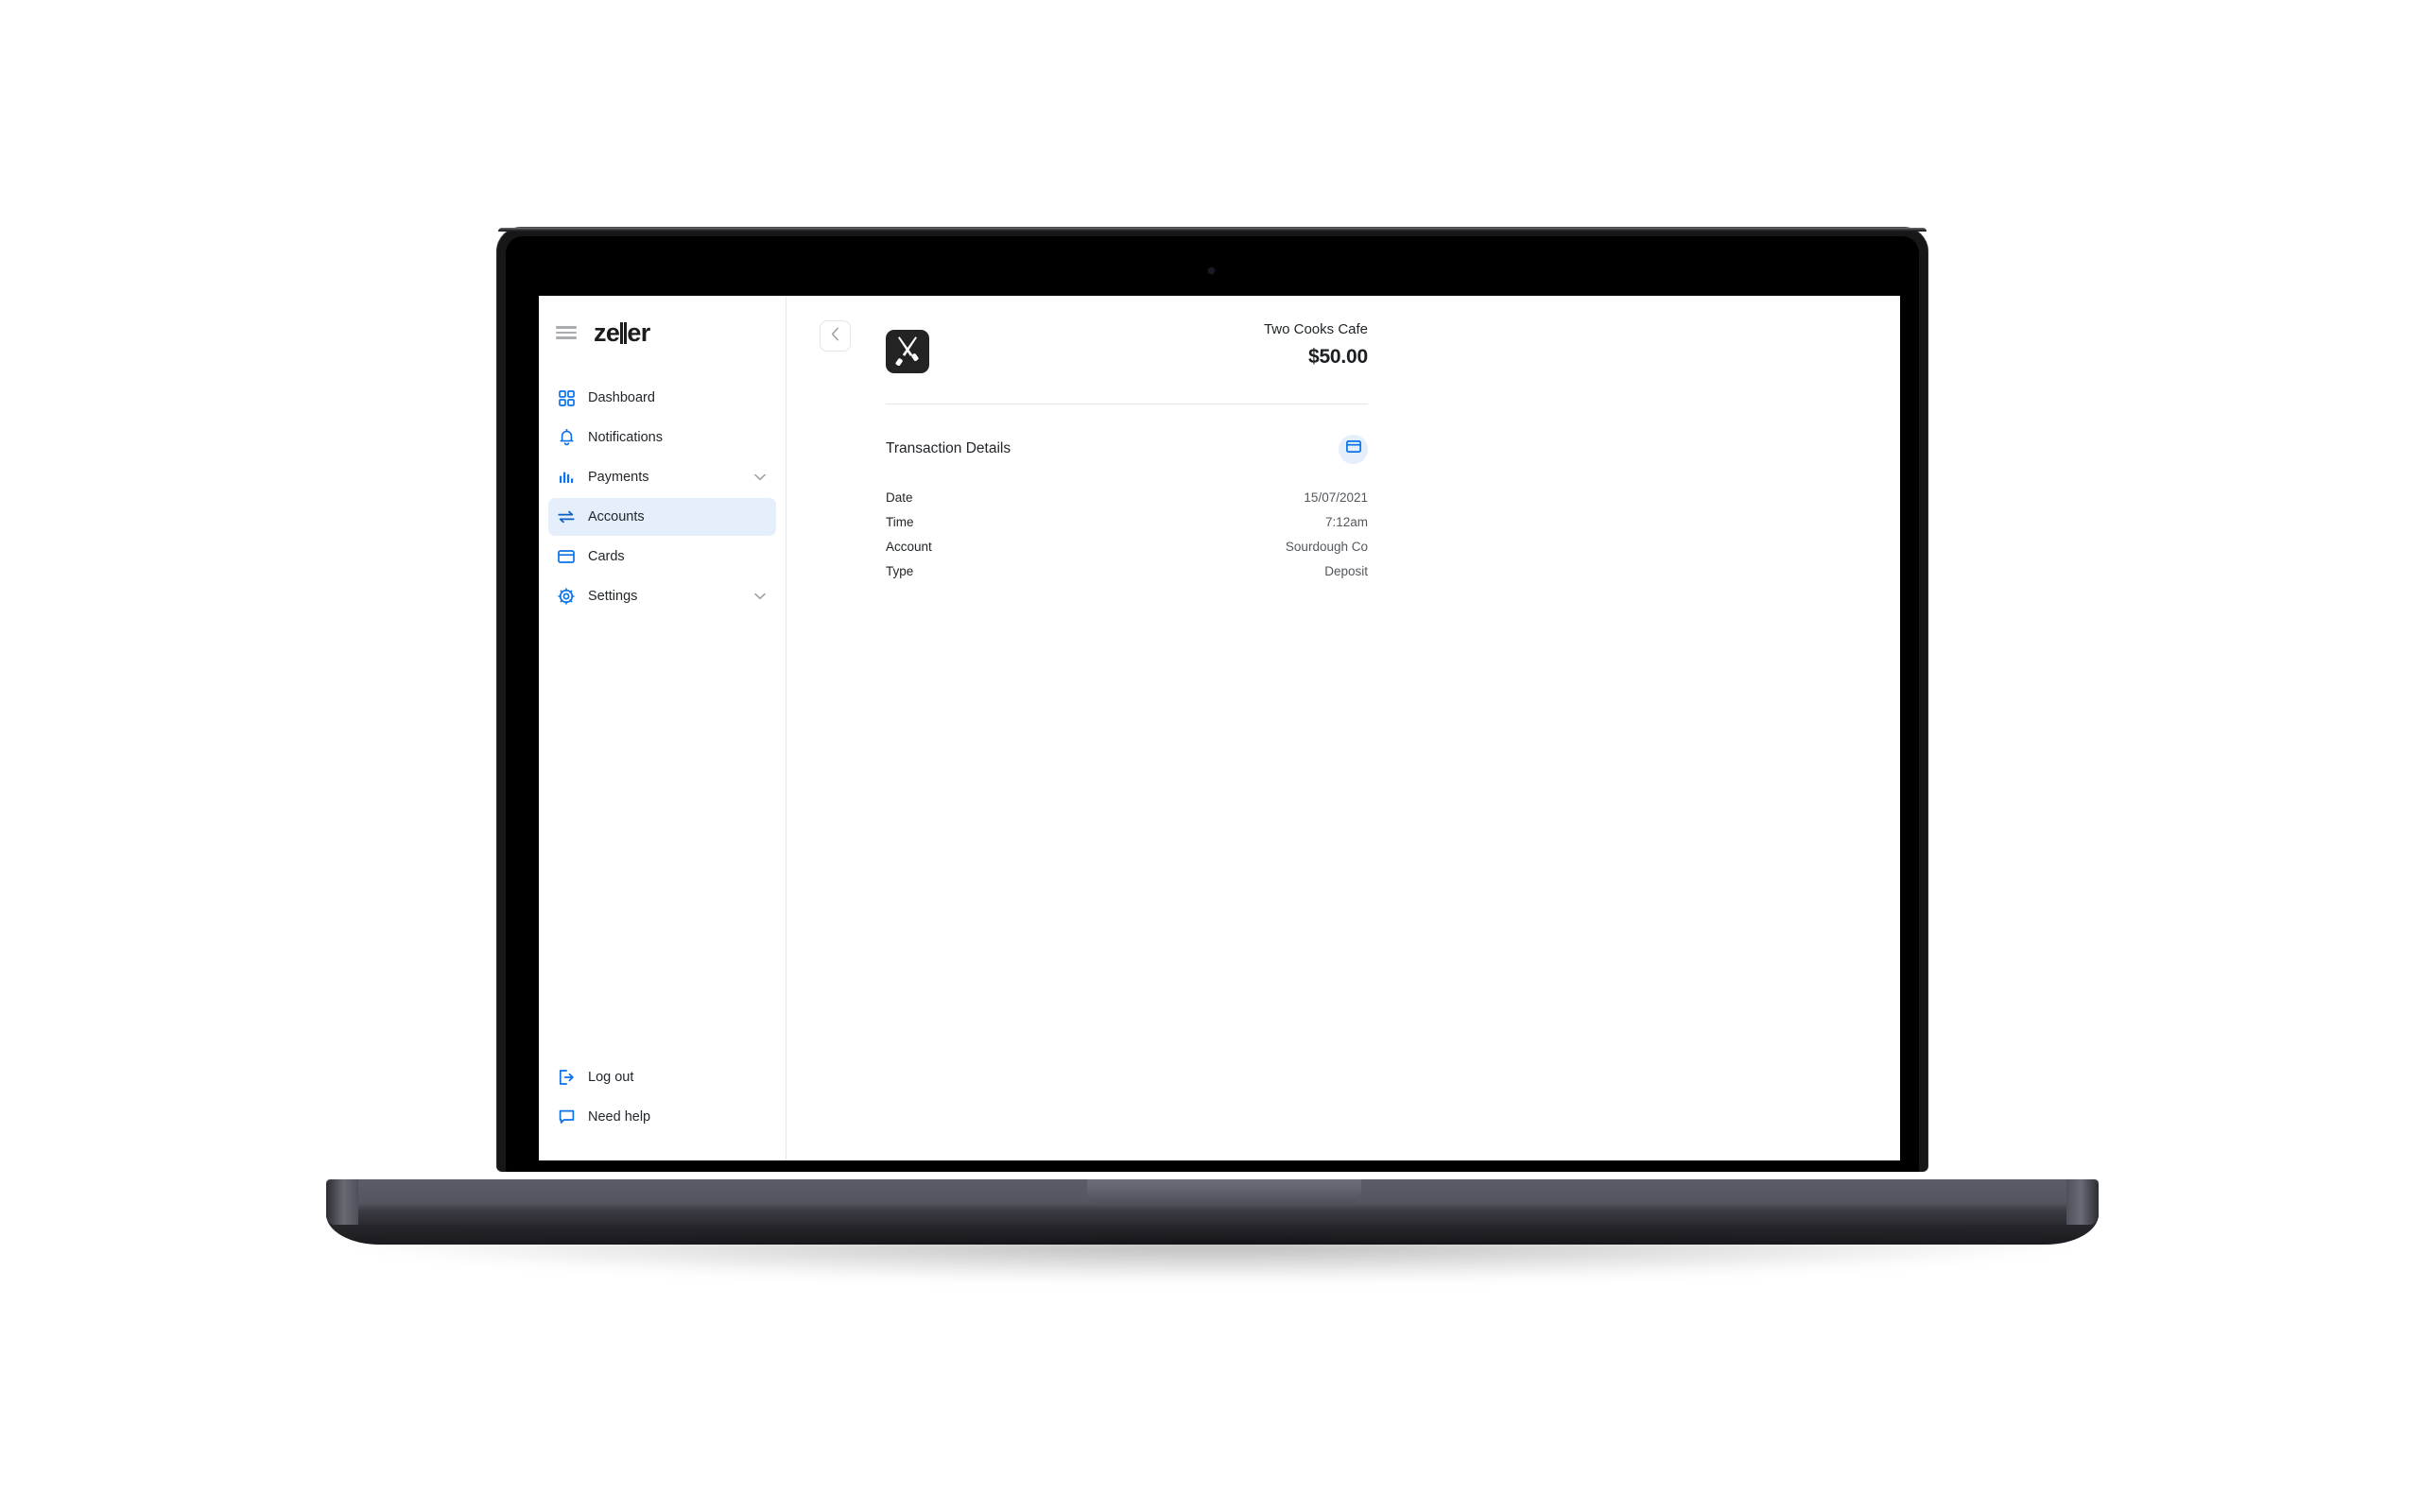  I want to click on brand-logo: ze er, so click(622, 332).